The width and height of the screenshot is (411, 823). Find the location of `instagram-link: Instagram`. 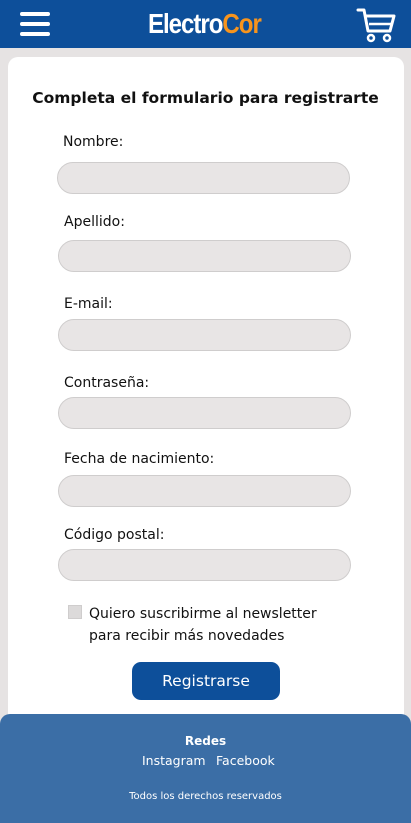

instagram-link: Instagram is located at coordinates (174, 760).